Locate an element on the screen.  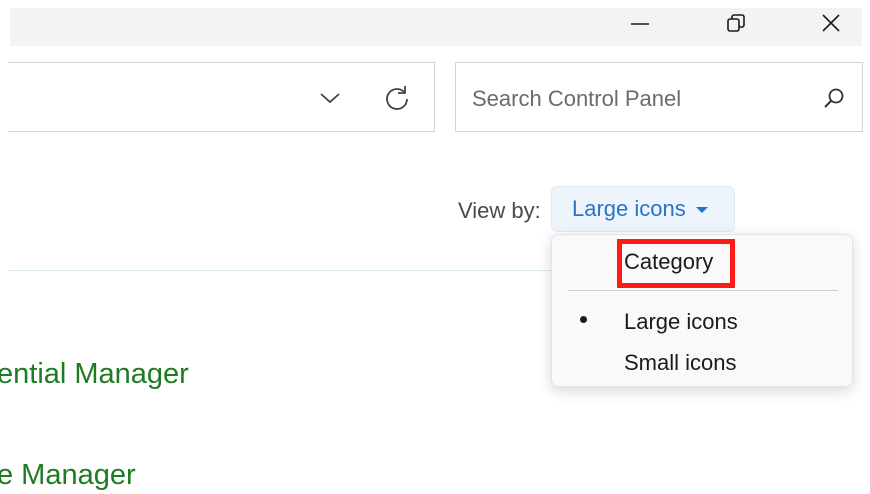
selected-bullet-icon is located at coordinates (583, 319).